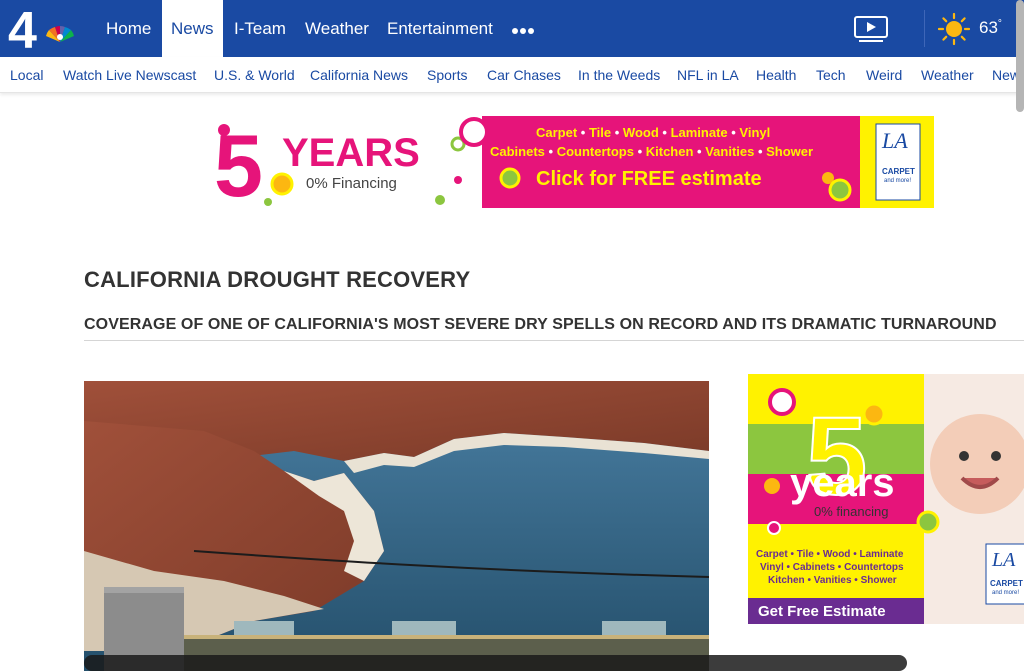 This screenshot has width=1024, height=671. What do you see at coordinates (830, 554) in the screenshot?
I see `svg-text:Carpet • Tile • Wood • Laminat: Carpet • Tile • Wood • Laminate` at bounding box center [830, 554].